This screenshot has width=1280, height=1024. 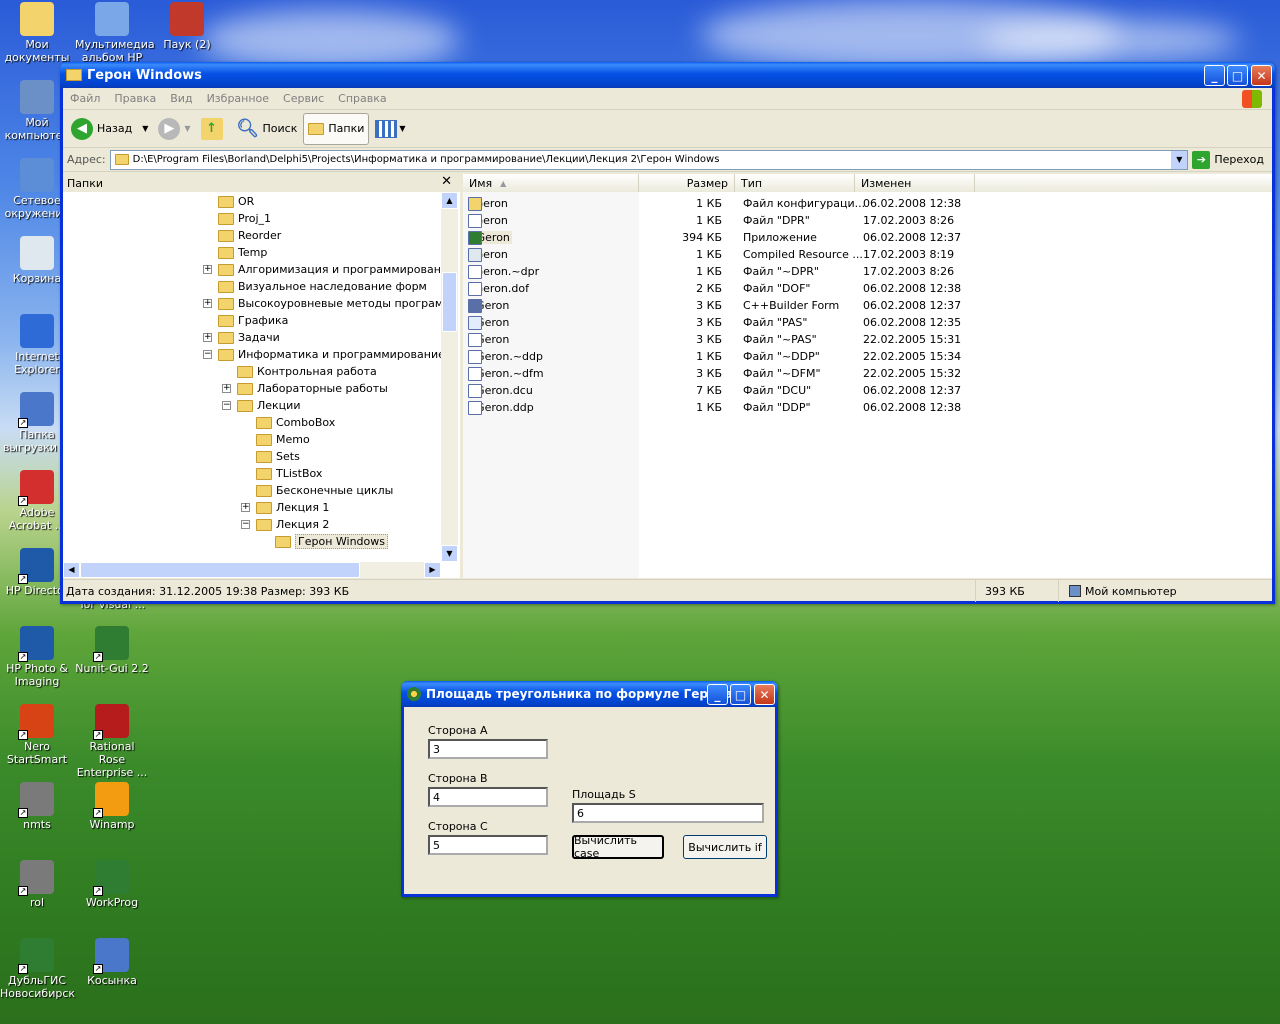 I want to click on file-row: UGeron.dcu 7 КБ Файл "DCU" 06.02.2008 12:37, so click(x=863, y=390).